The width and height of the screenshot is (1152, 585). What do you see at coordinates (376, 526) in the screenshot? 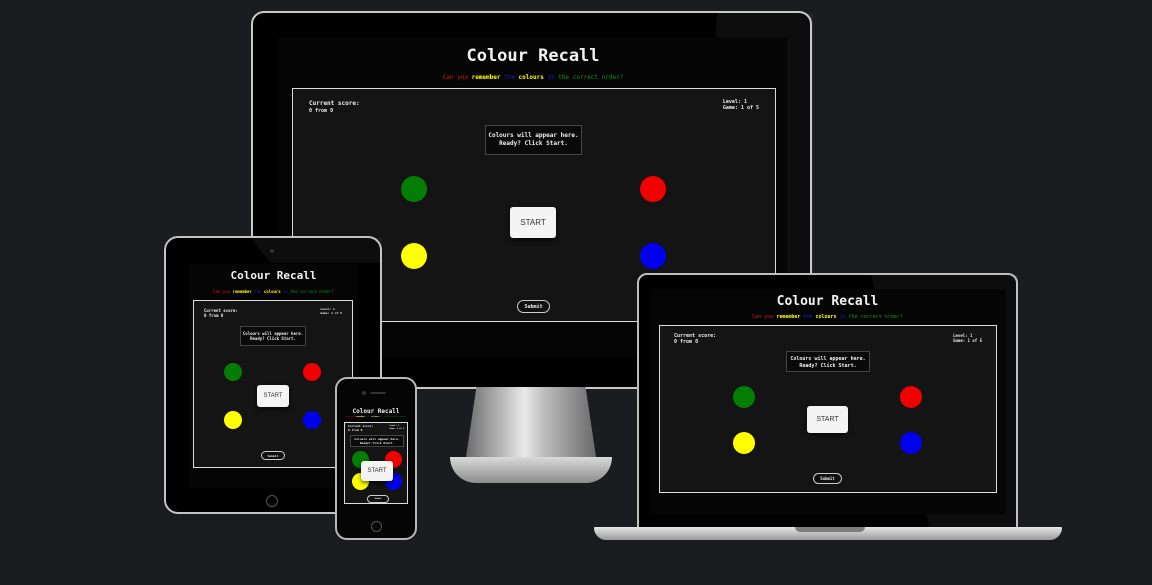
I see `phone-home-button` at bounding box center [376, 526].